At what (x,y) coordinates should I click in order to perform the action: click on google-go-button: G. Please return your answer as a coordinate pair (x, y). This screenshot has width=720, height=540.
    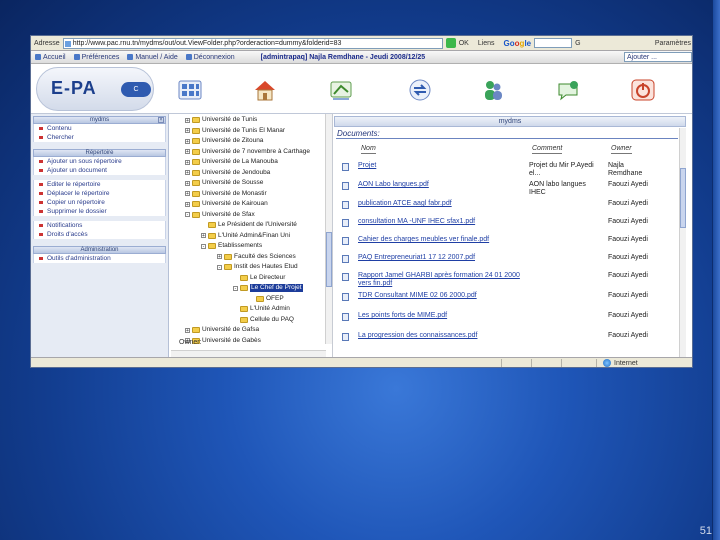
    Looking at the image, I should click on (577, 43).